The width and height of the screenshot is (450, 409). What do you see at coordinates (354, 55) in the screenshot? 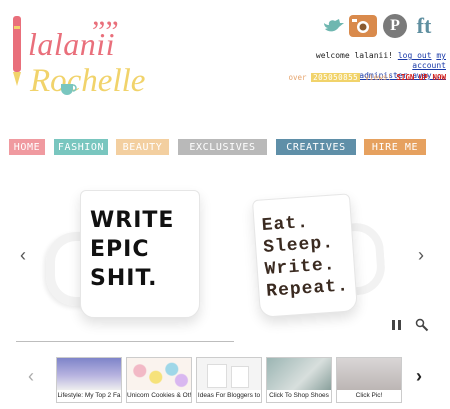
I see `welcome-text: welcome lalanii!` at bounding box center [354, 55].